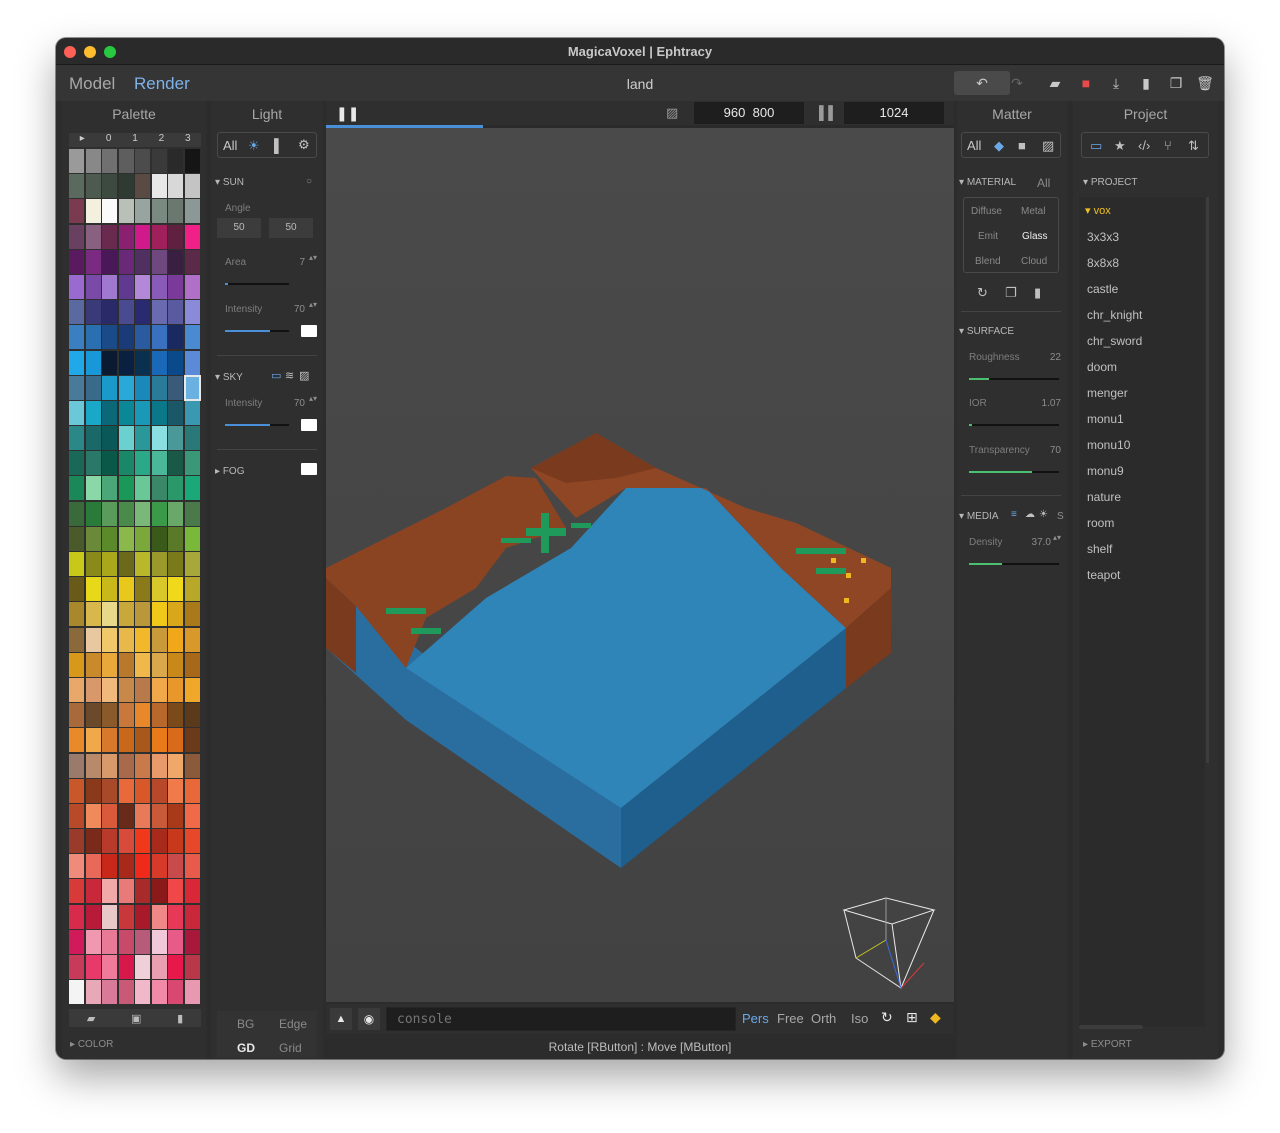 The width and height of the screenshot is (1280, 1133). I want to click on sun-toggle-icon: ○, so click(309, 181).